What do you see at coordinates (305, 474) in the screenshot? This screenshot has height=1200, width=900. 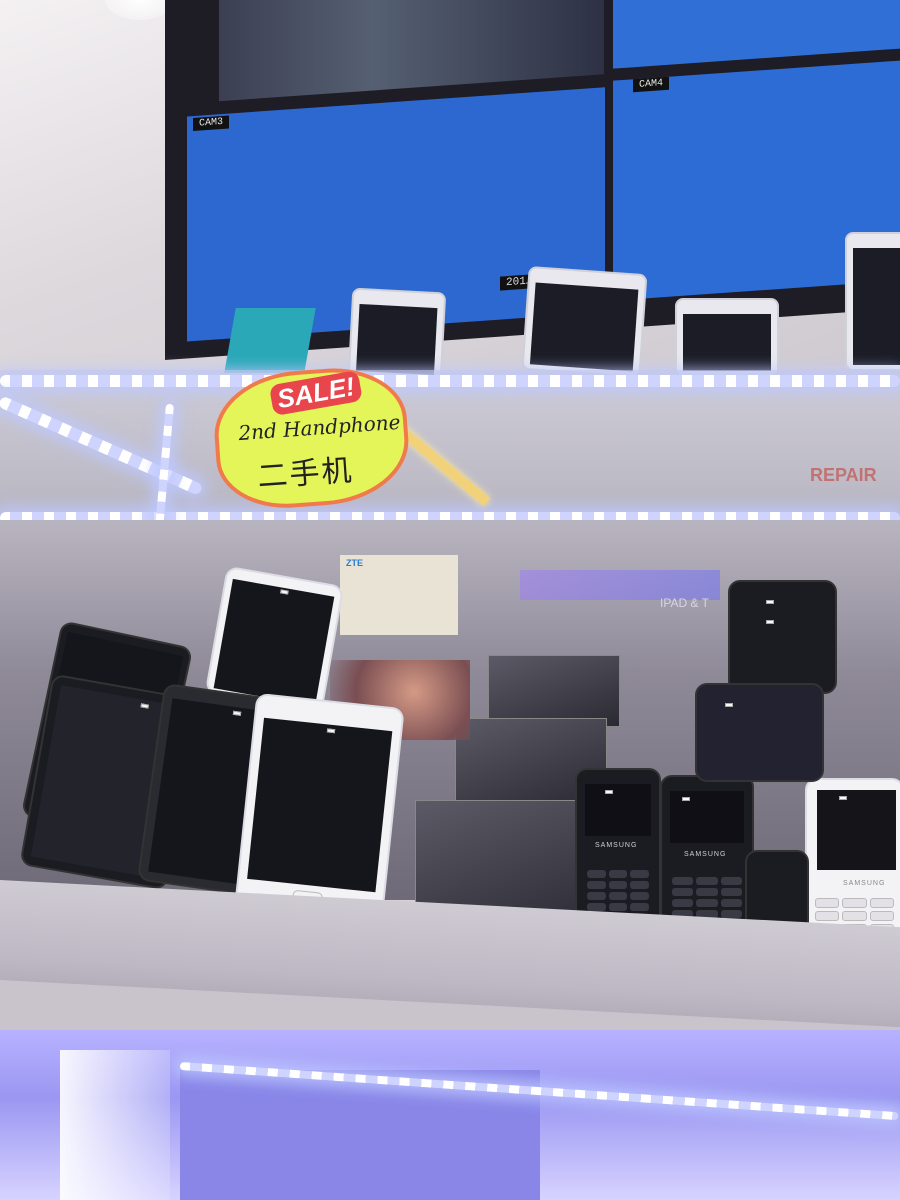 I see `sign-line-chinese: 二手机` at bounding box center [305, 474].